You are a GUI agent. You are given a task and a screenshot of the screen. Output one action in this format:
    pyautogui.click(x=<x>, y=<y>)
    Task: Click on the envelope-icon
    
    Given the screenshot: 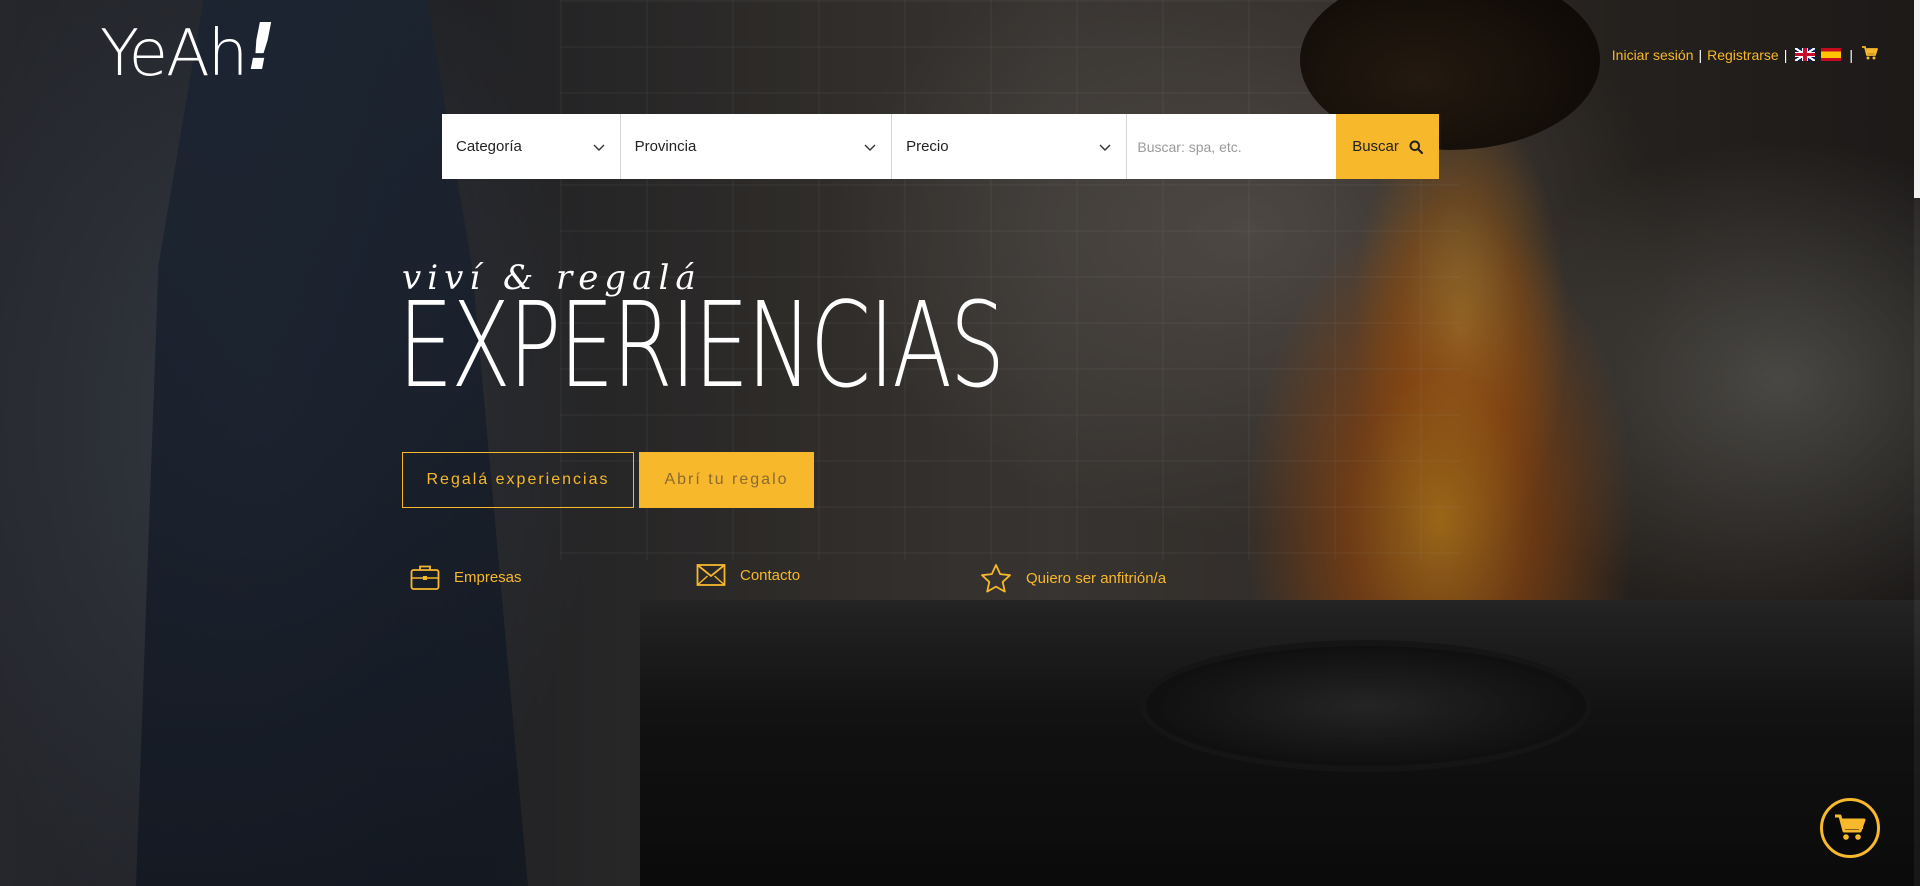 What is the action you would take?
    pyautogui.click(x=711, y=575)
    